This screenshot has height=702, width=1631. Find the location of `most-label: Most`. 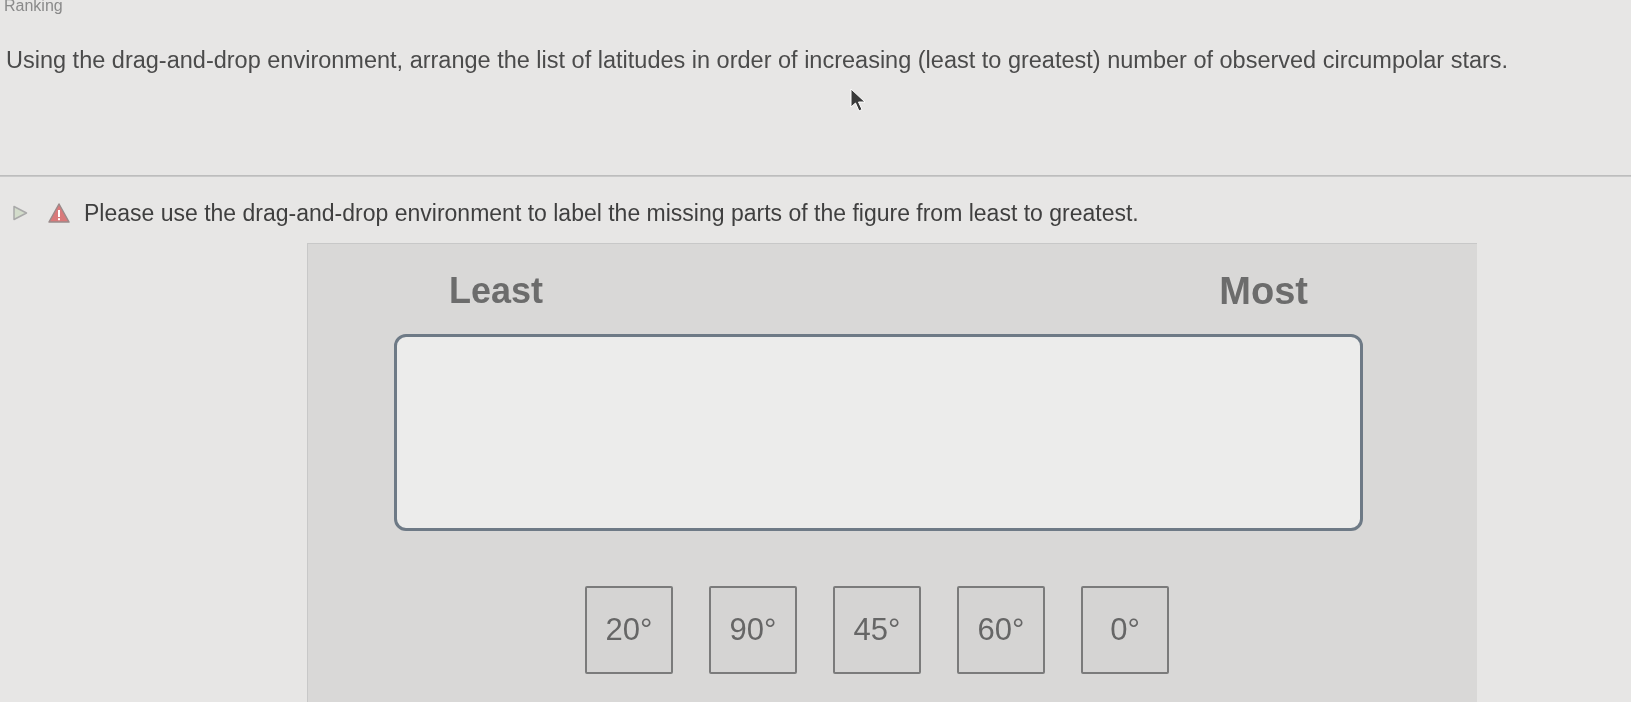

most-label: Most is located at coordinates (1263, 291).